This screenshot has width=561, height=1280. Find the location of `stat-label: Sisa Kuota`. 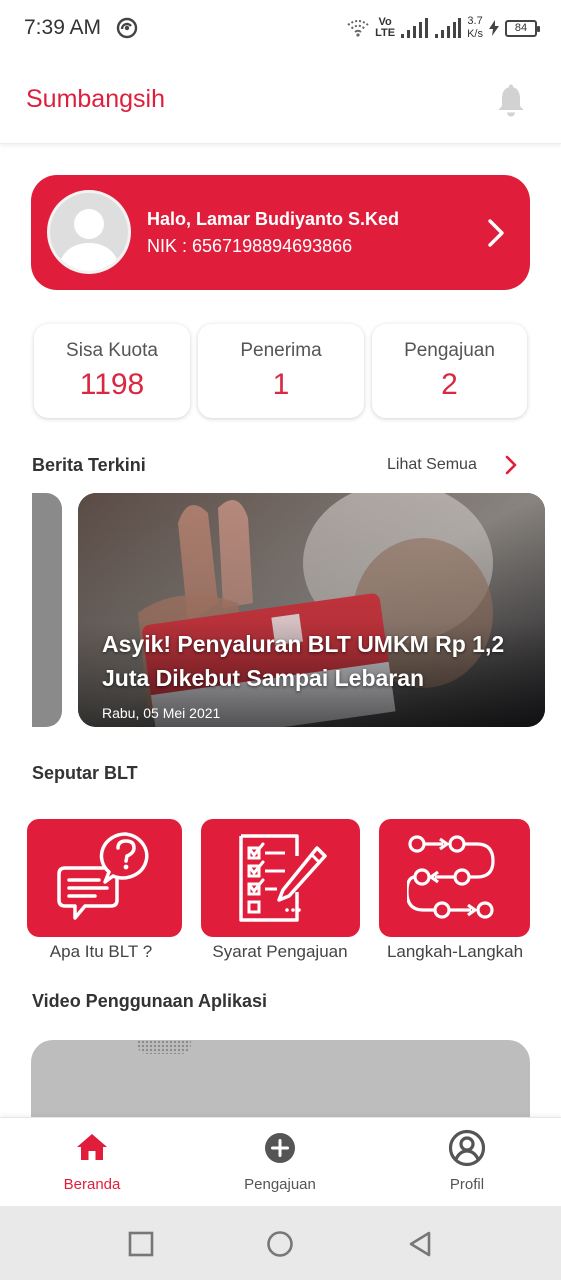

stat-label: Sisa Kuota is located at coordinates (112, 350).